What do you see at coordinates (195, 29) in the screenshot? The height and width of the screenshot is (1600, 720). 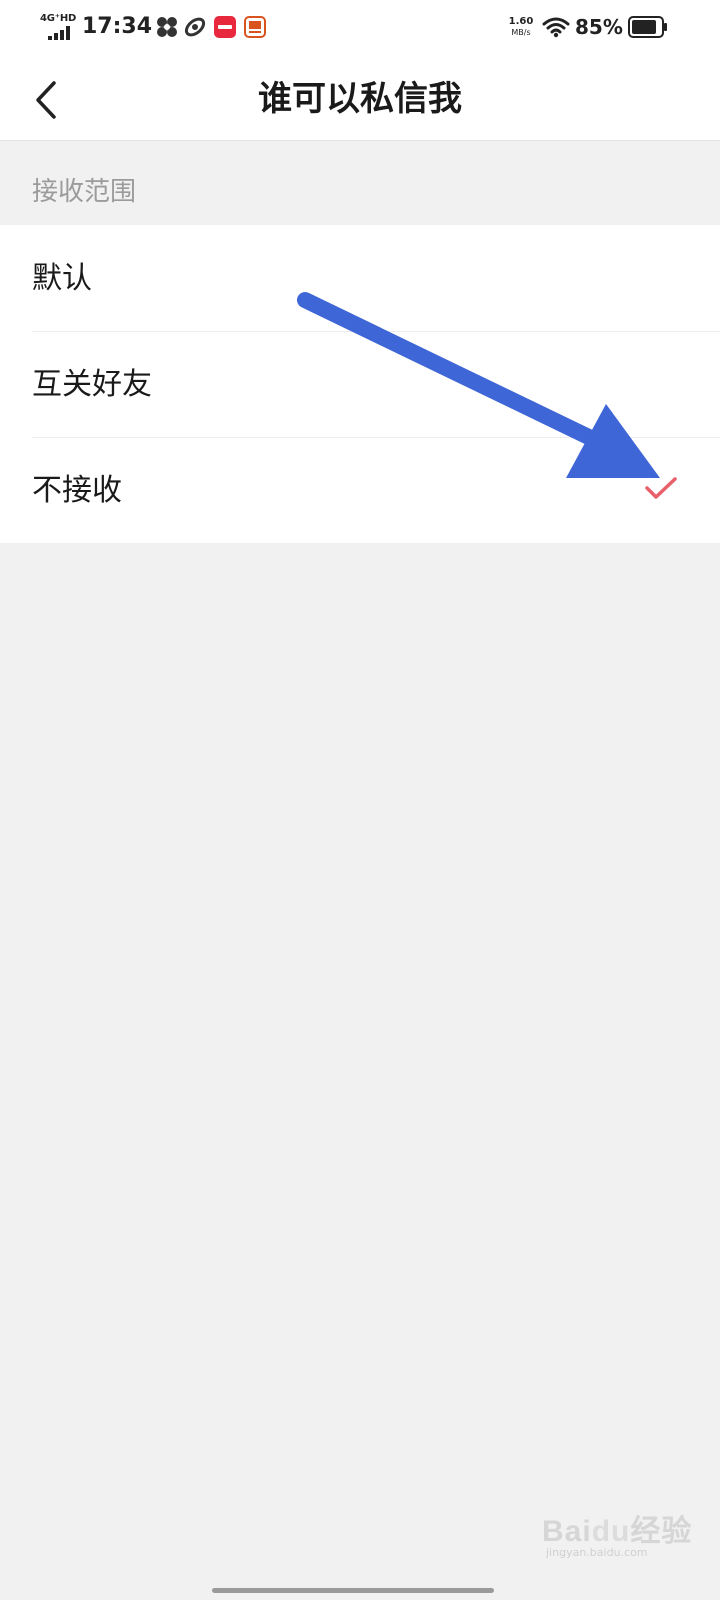 I see `swirl-app-icon` at bounding box center [195, 29].